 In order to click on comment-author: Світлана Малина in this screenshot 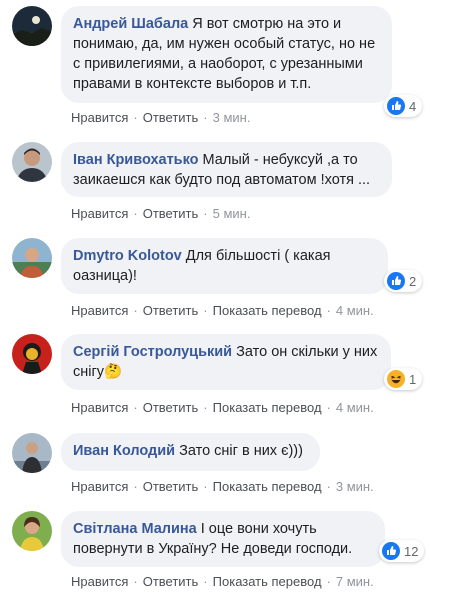, I will do `click(135, 529)`.